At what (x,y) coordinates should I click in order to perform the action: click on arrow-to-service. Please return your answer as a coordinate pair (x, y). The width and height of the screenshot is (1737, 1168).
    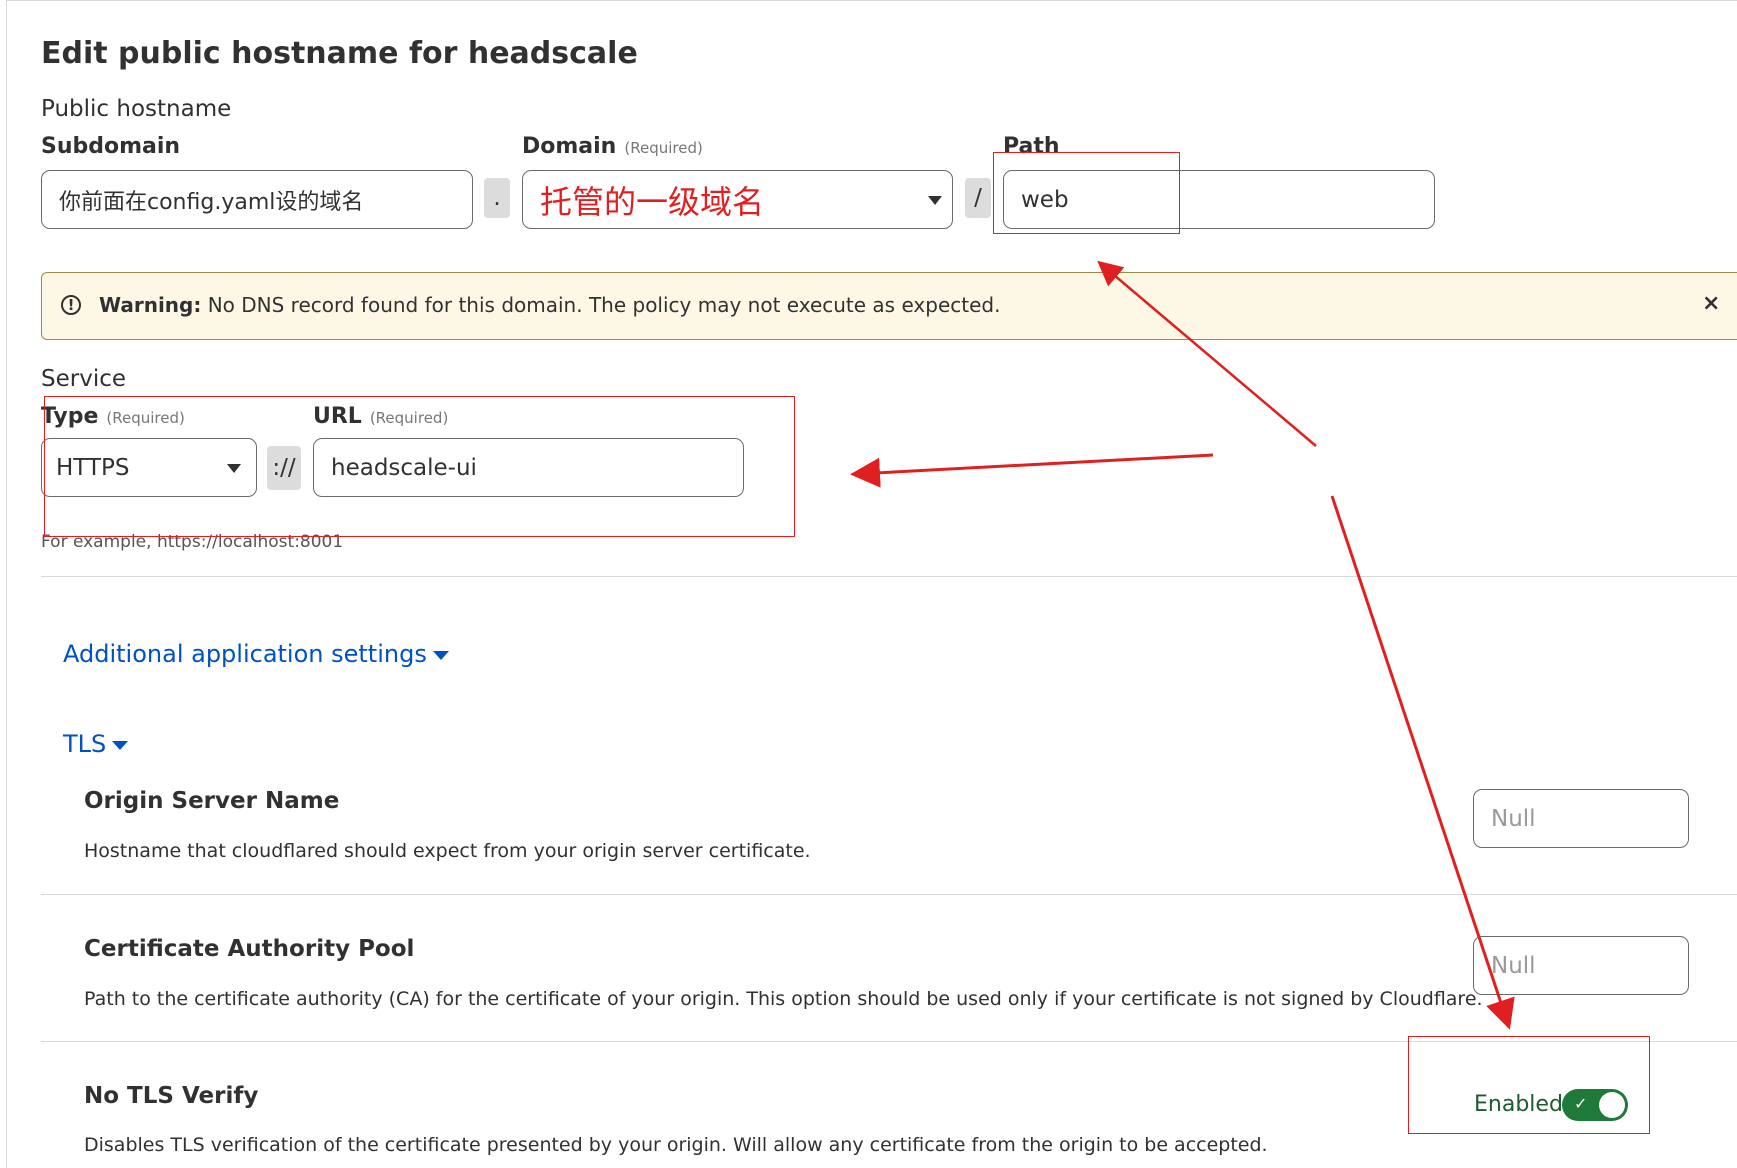
    Looking at the image, I should click on (1032, 470).